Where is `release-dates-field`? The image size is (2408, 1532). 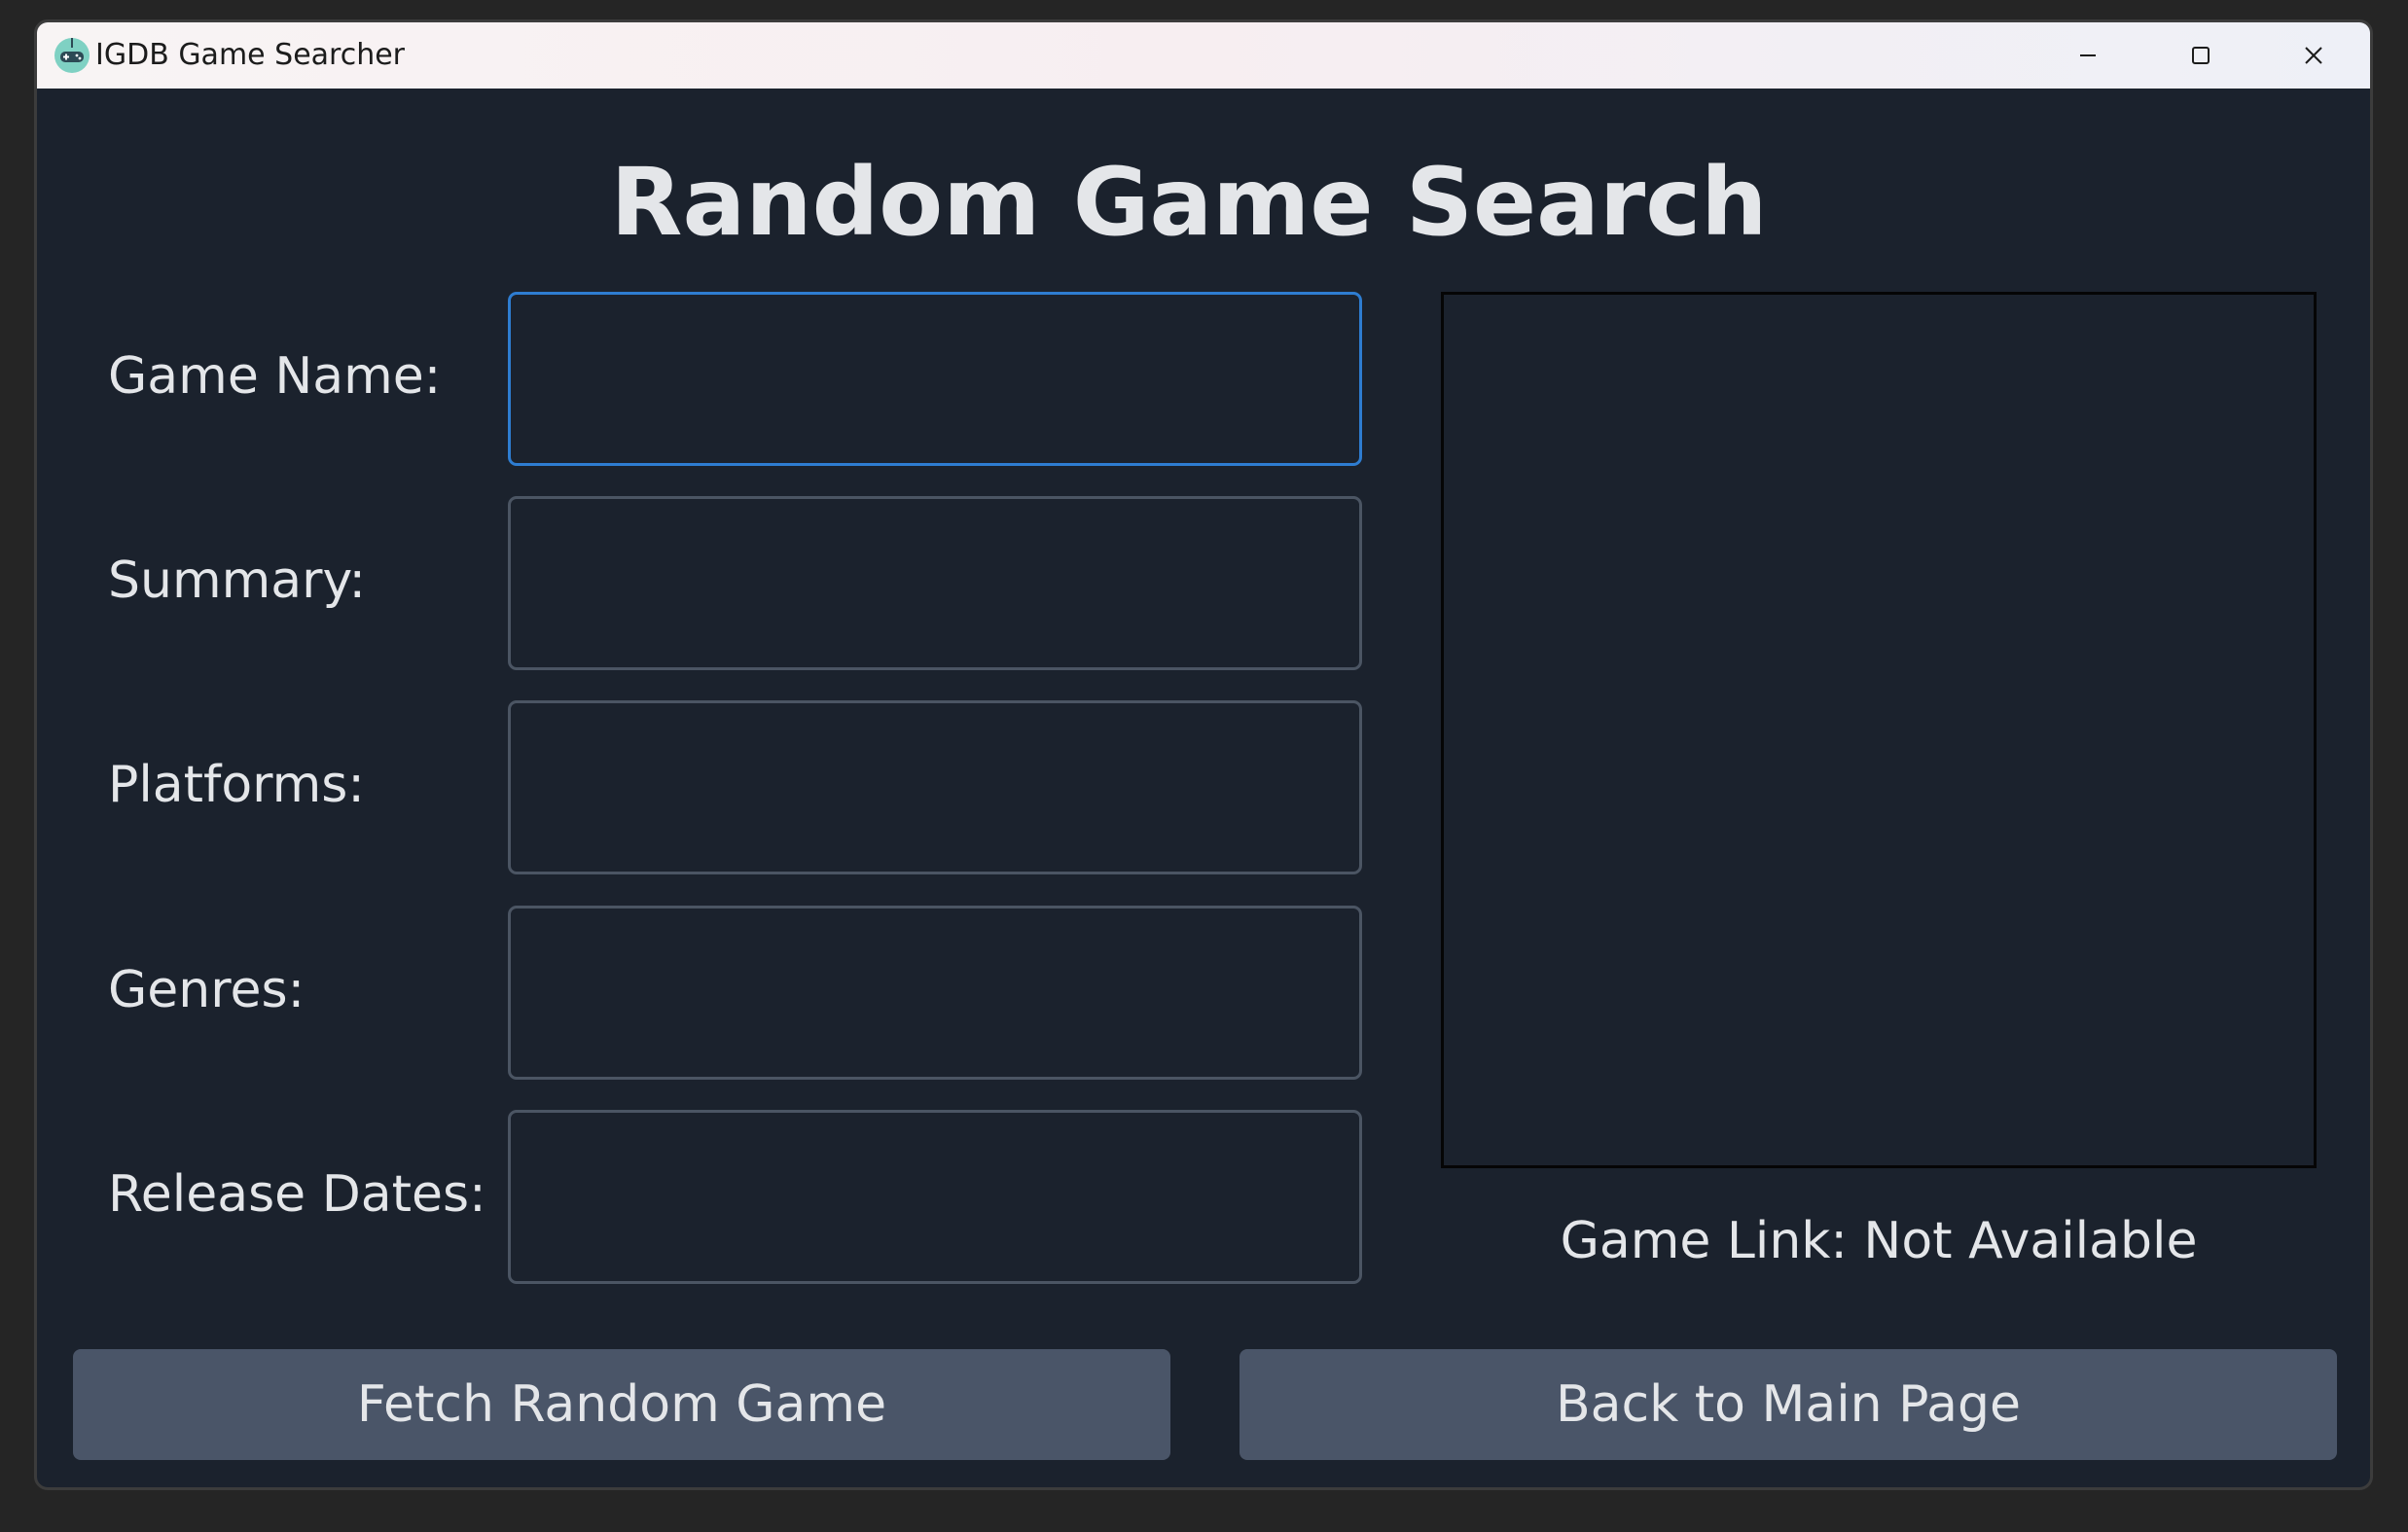 release-dates-field is located at coordinates (935, 1197).